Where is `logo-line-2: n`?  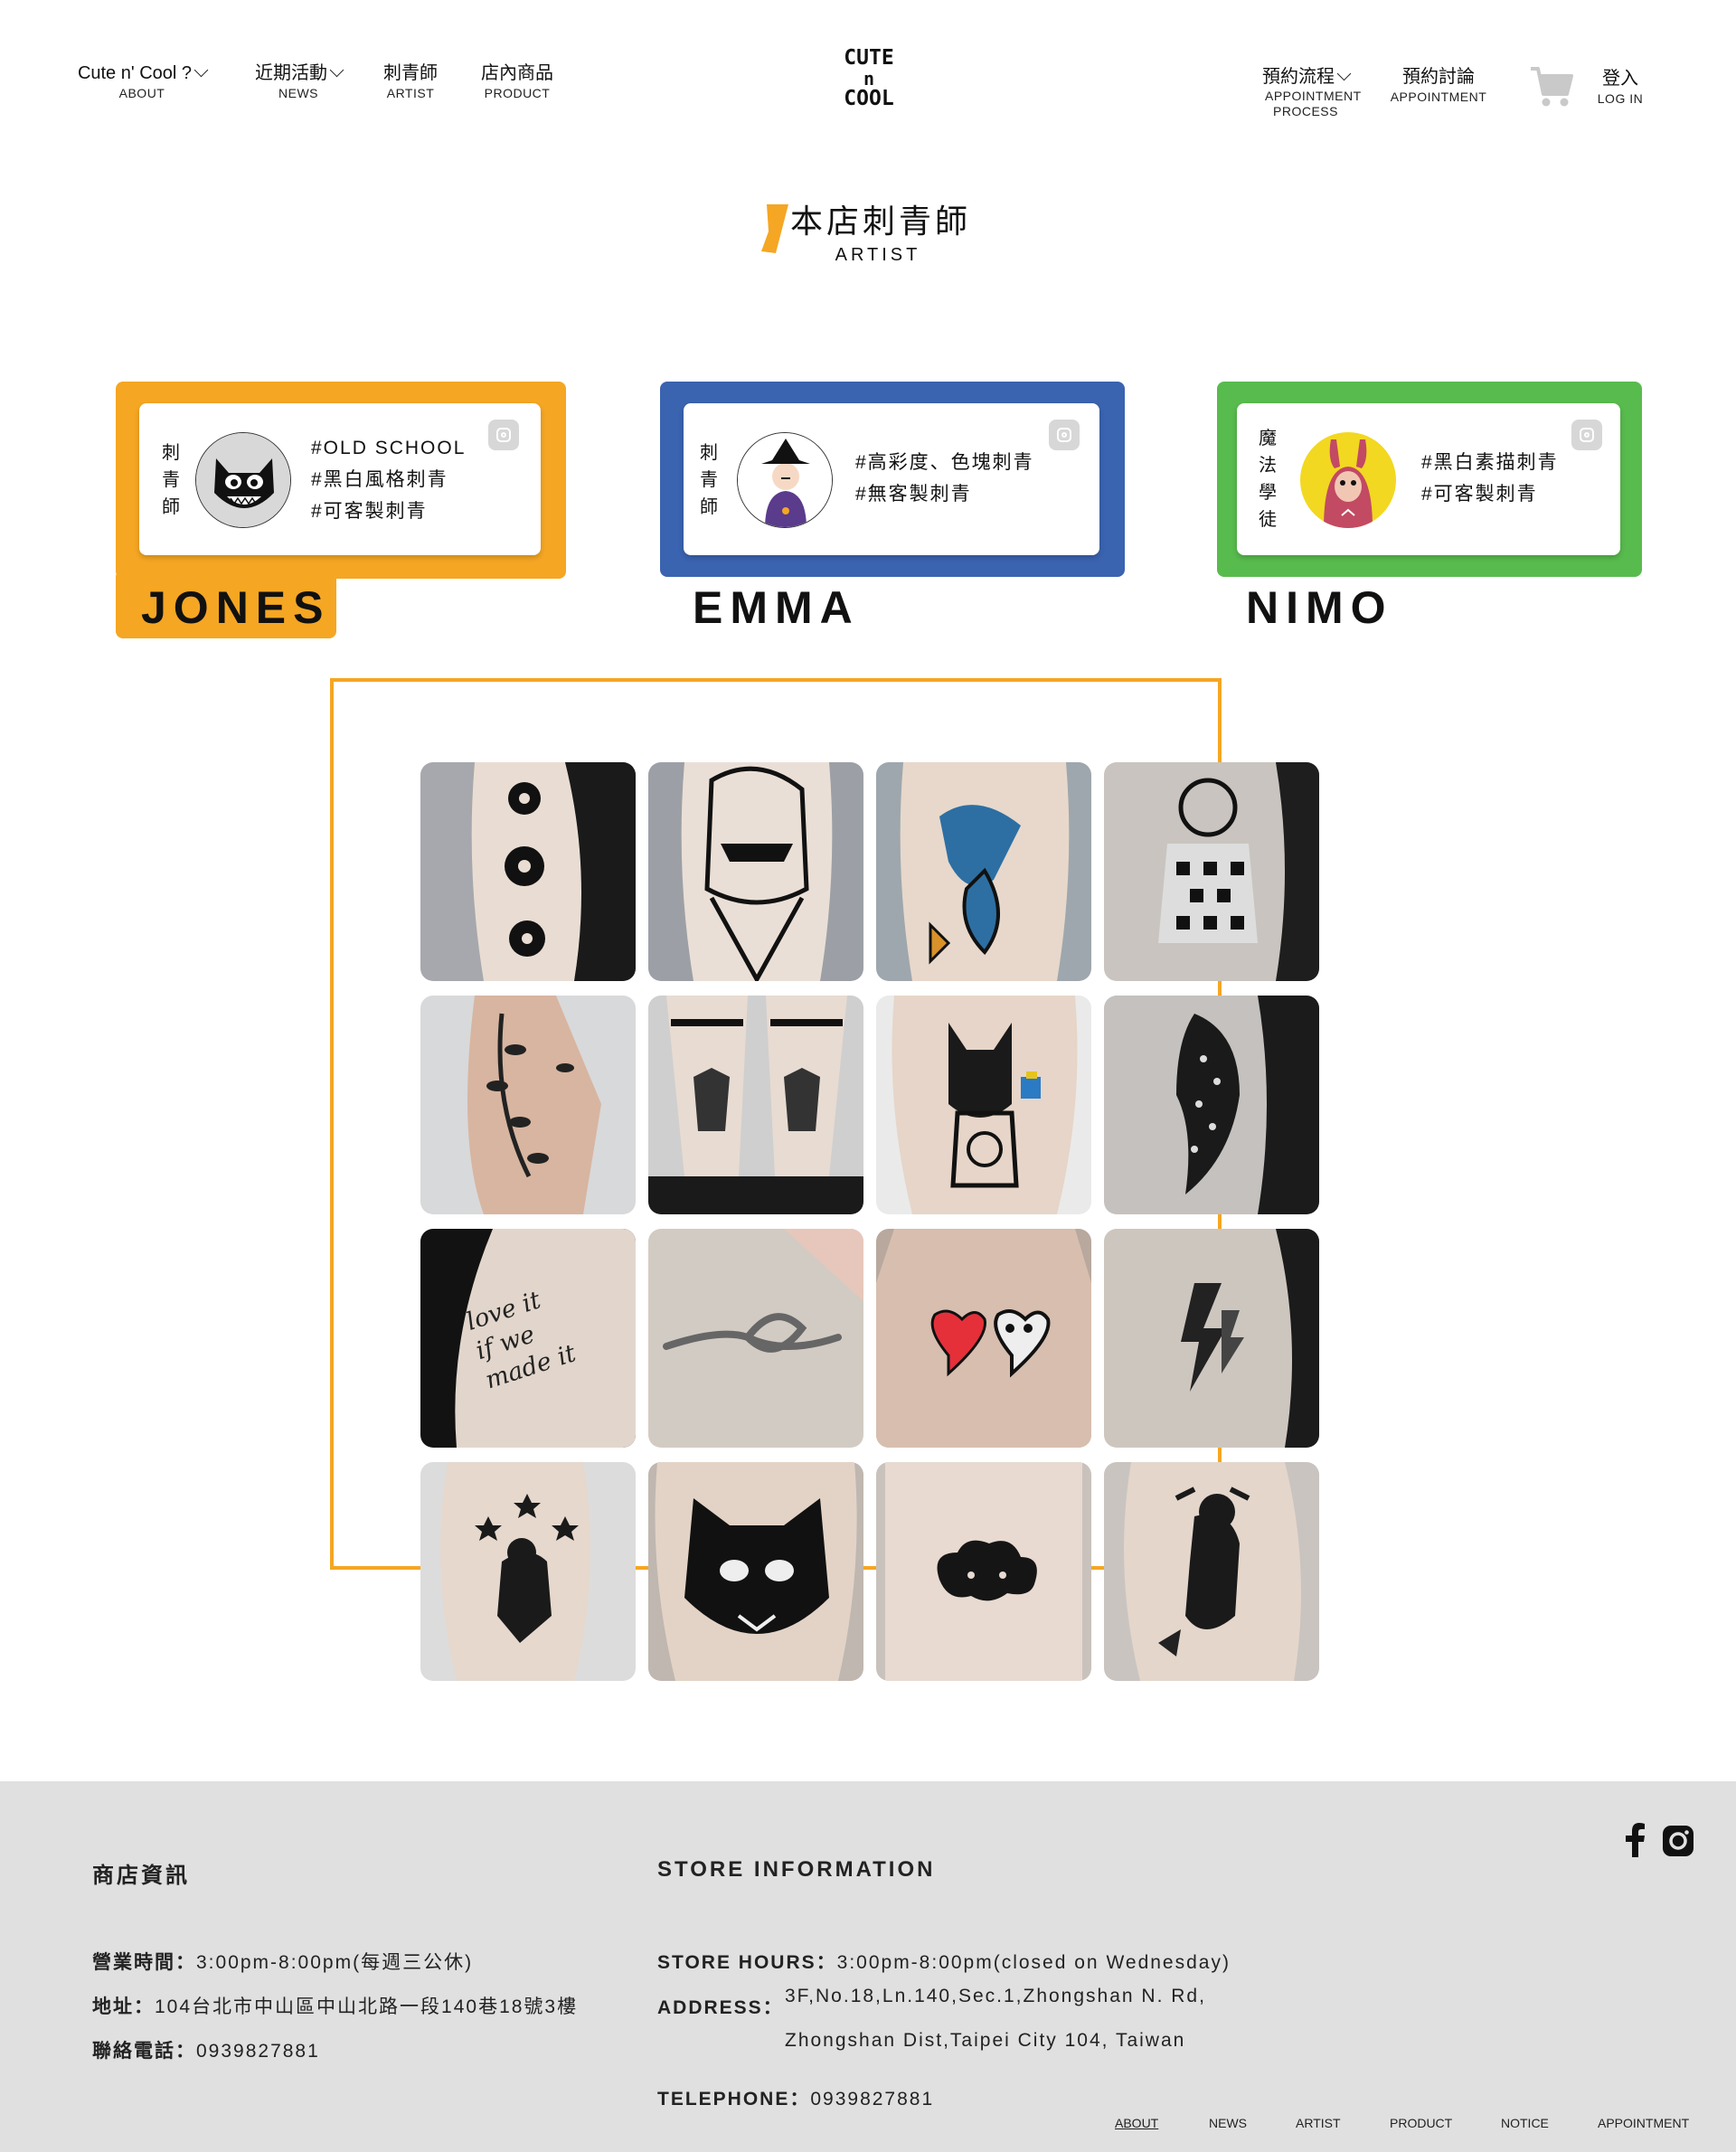 logo-line-2: n is located at coordinates (869, 79).